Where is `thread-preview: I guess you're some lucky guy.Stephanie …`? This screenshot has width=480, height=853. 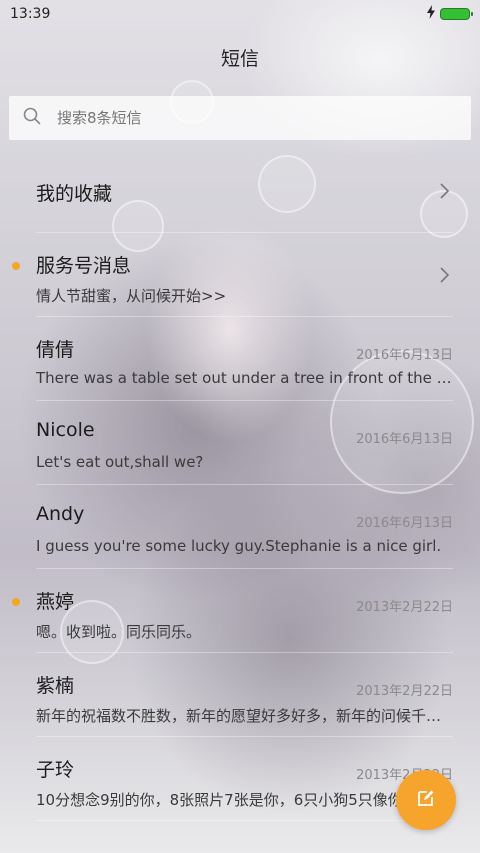
thread-preview: I guess you're some lucky guy.Stephanie … is located at coordinates (239, 546).